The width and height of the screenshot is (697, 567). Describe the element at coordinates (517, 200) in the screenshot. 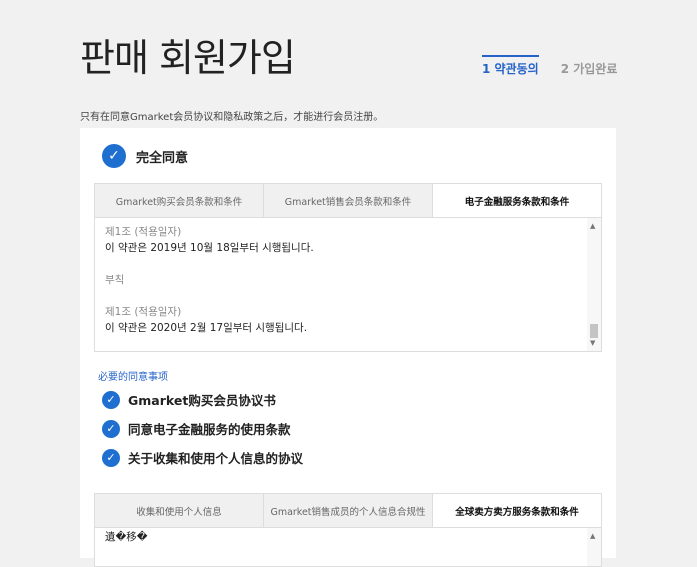

I see `tab-efinance-terms: 电子金融服务条款和条件` at that location.